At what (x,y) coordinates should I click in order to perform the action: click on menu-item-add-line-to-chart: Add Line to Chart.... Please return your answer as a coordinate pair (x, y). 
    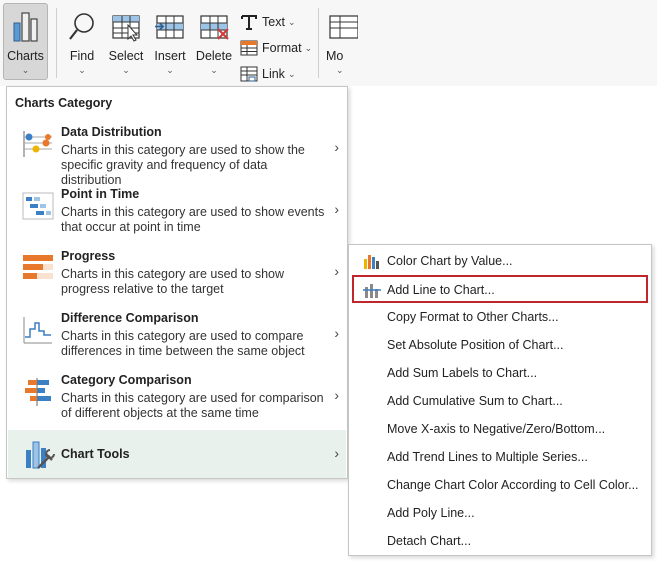
    Looking at the image, I should click on (500, 289).